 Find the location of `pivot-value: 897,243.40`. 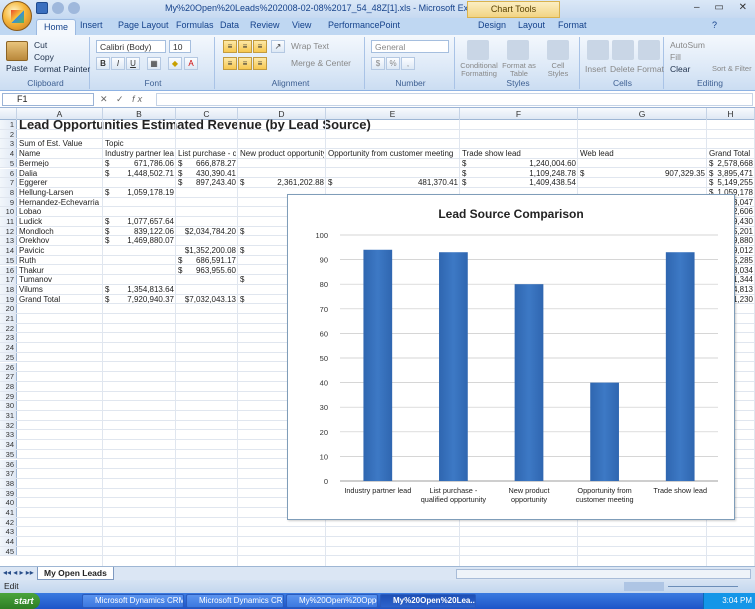

pivot-value: 897,243.40 is located at coordinates (207, 182).